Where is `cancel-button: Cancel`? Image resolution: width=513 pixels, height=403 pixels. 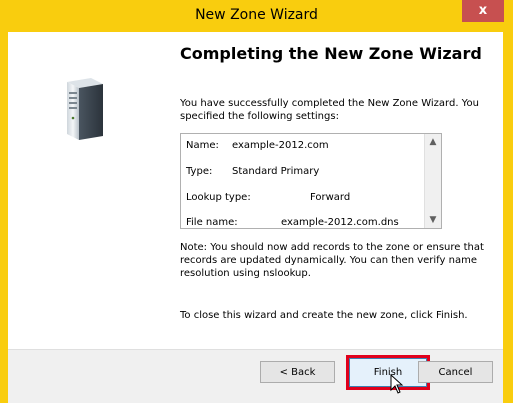 cancel-button: Cancel is located at coordinates (455, 372).